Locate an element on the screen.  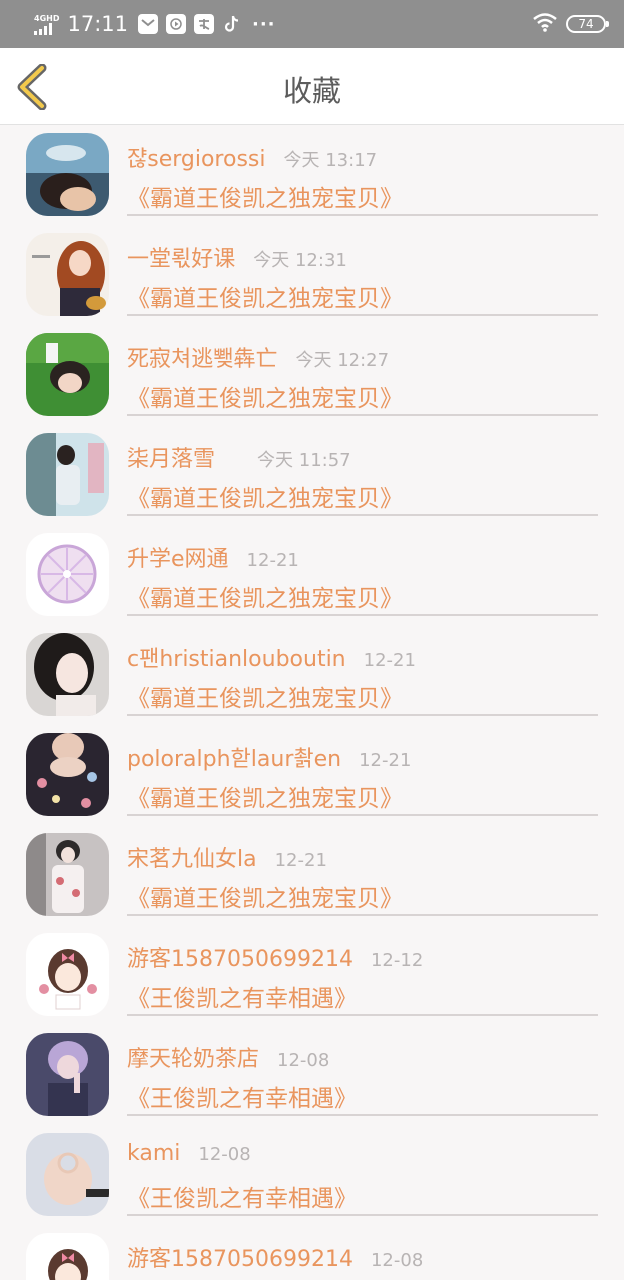
list-item: 쟎sergiorossi 今天 13:17 《霸道王俊凯之独宠宝贝》 is located at coordinates (312, 175).